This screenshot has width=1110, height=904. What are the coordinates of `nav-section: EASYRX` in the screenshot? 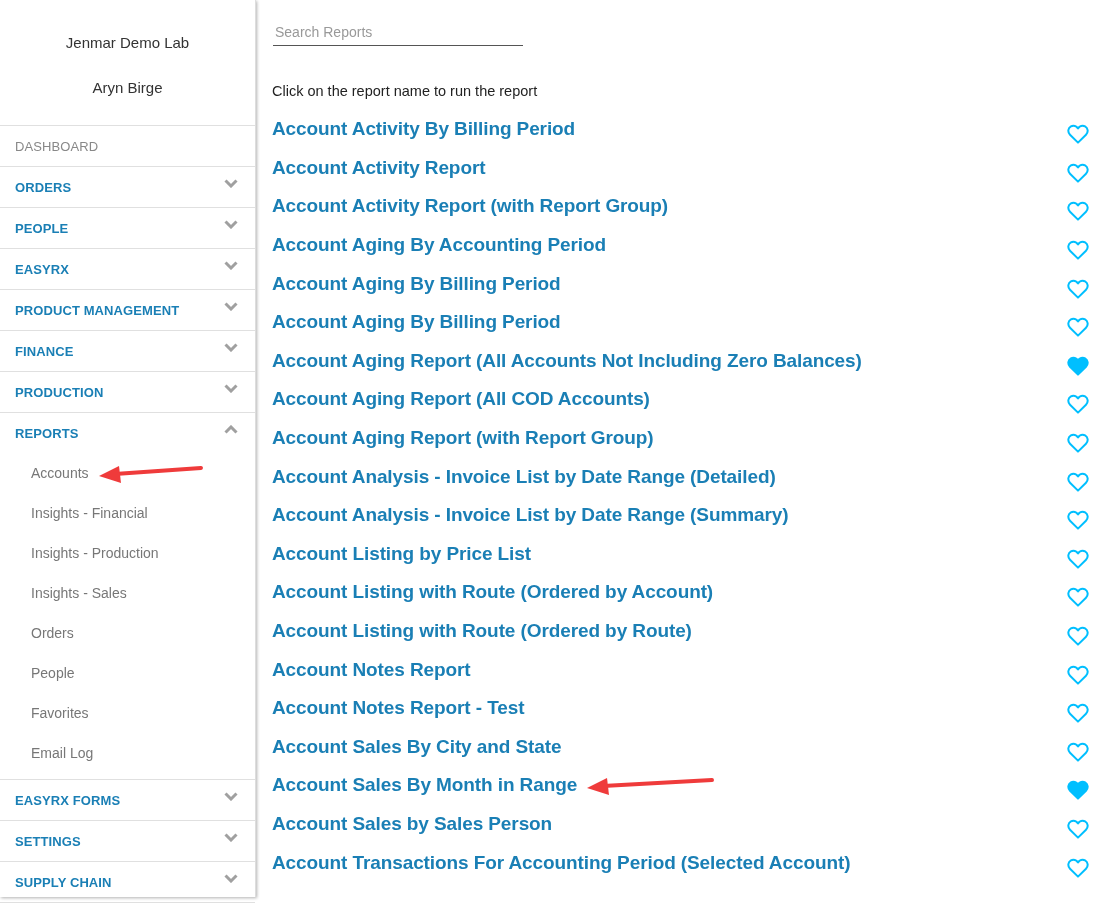 It's located at (42, 269).